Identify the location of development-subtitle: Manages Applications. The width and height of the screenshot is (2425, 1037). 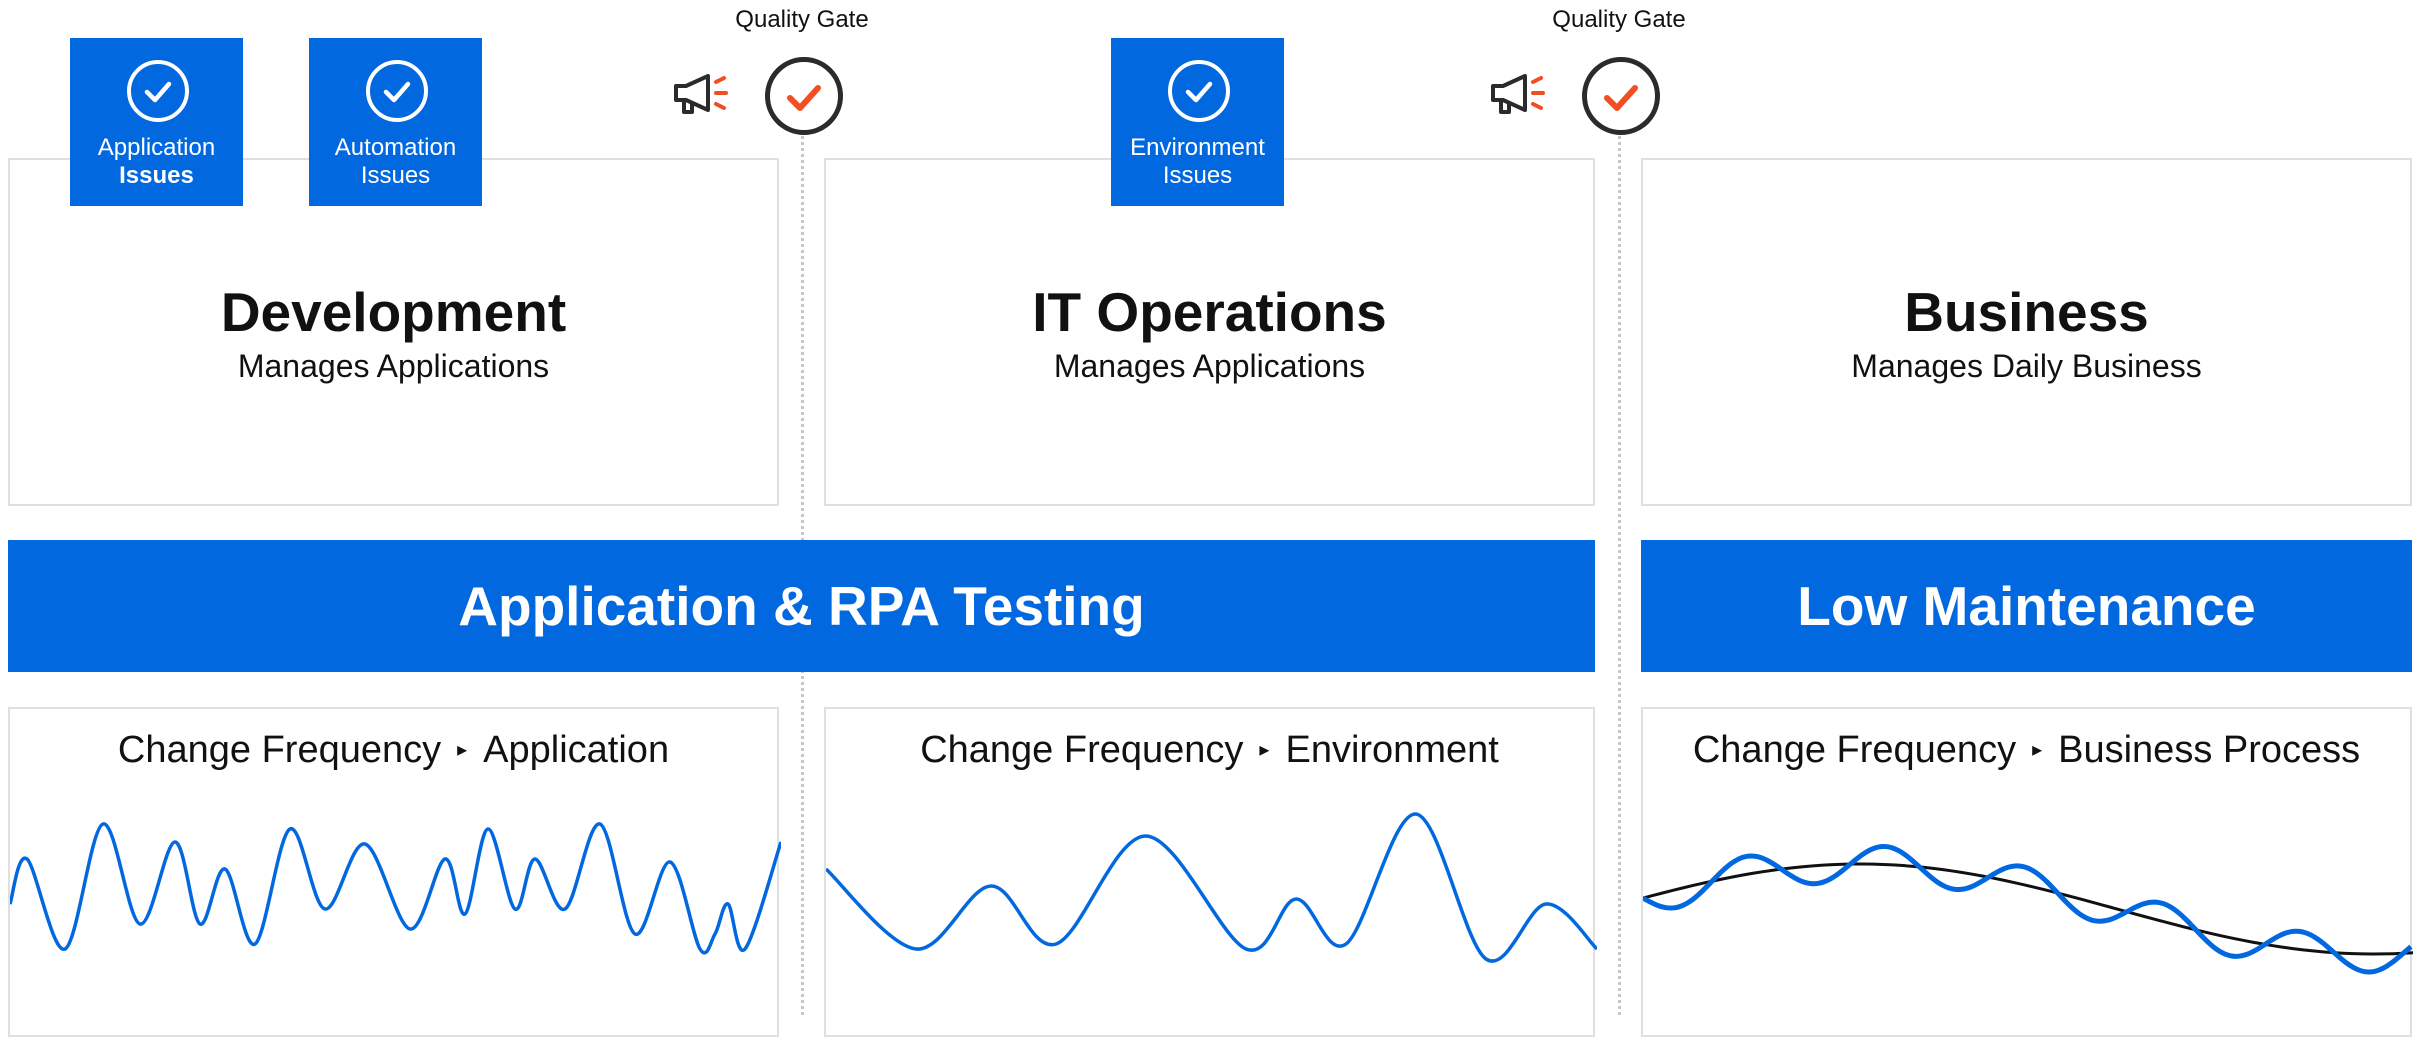
(393, 366).